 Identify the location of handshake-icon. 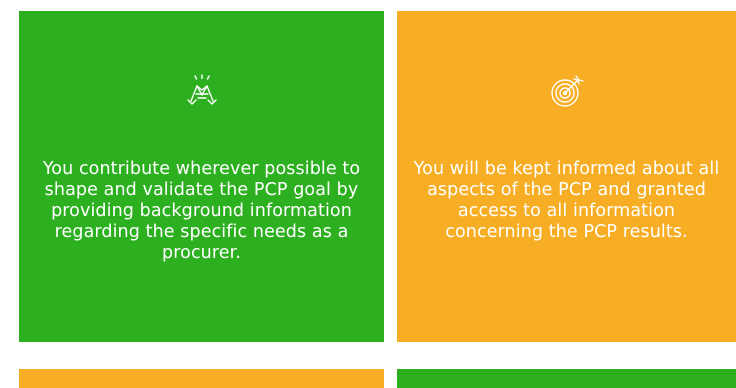
(202, 91).